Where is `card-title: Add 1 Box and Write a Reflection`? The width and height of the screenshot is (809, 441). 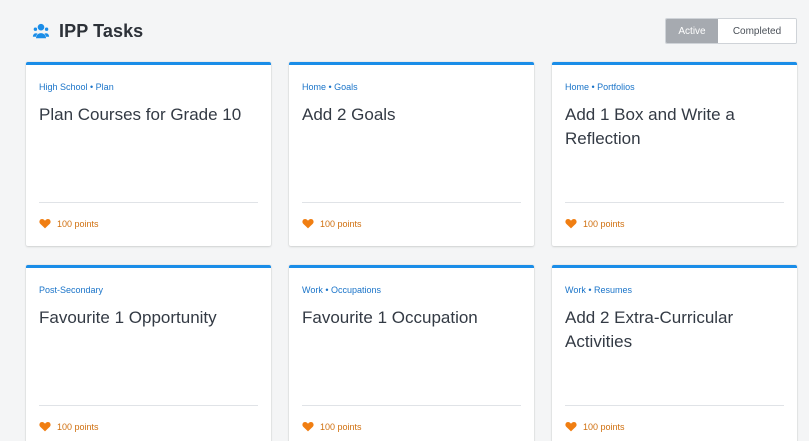 card-title: Add 1 Box and Write a Reflection is located at coordinates (650, 126).